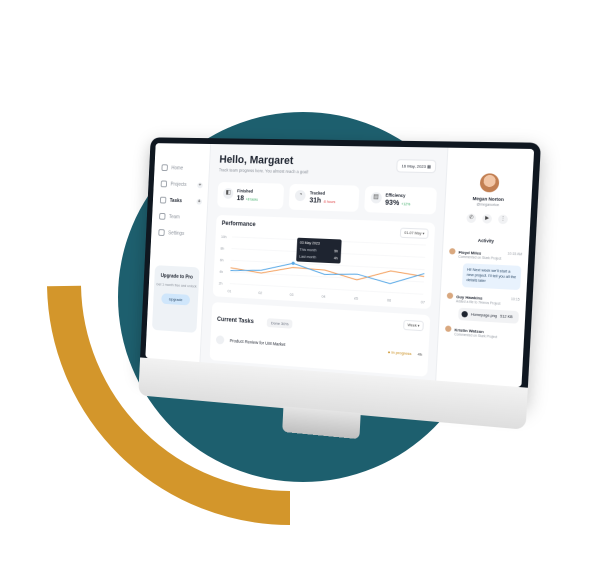  I want to click on tooltip-value: 4h, so click(336, 258).